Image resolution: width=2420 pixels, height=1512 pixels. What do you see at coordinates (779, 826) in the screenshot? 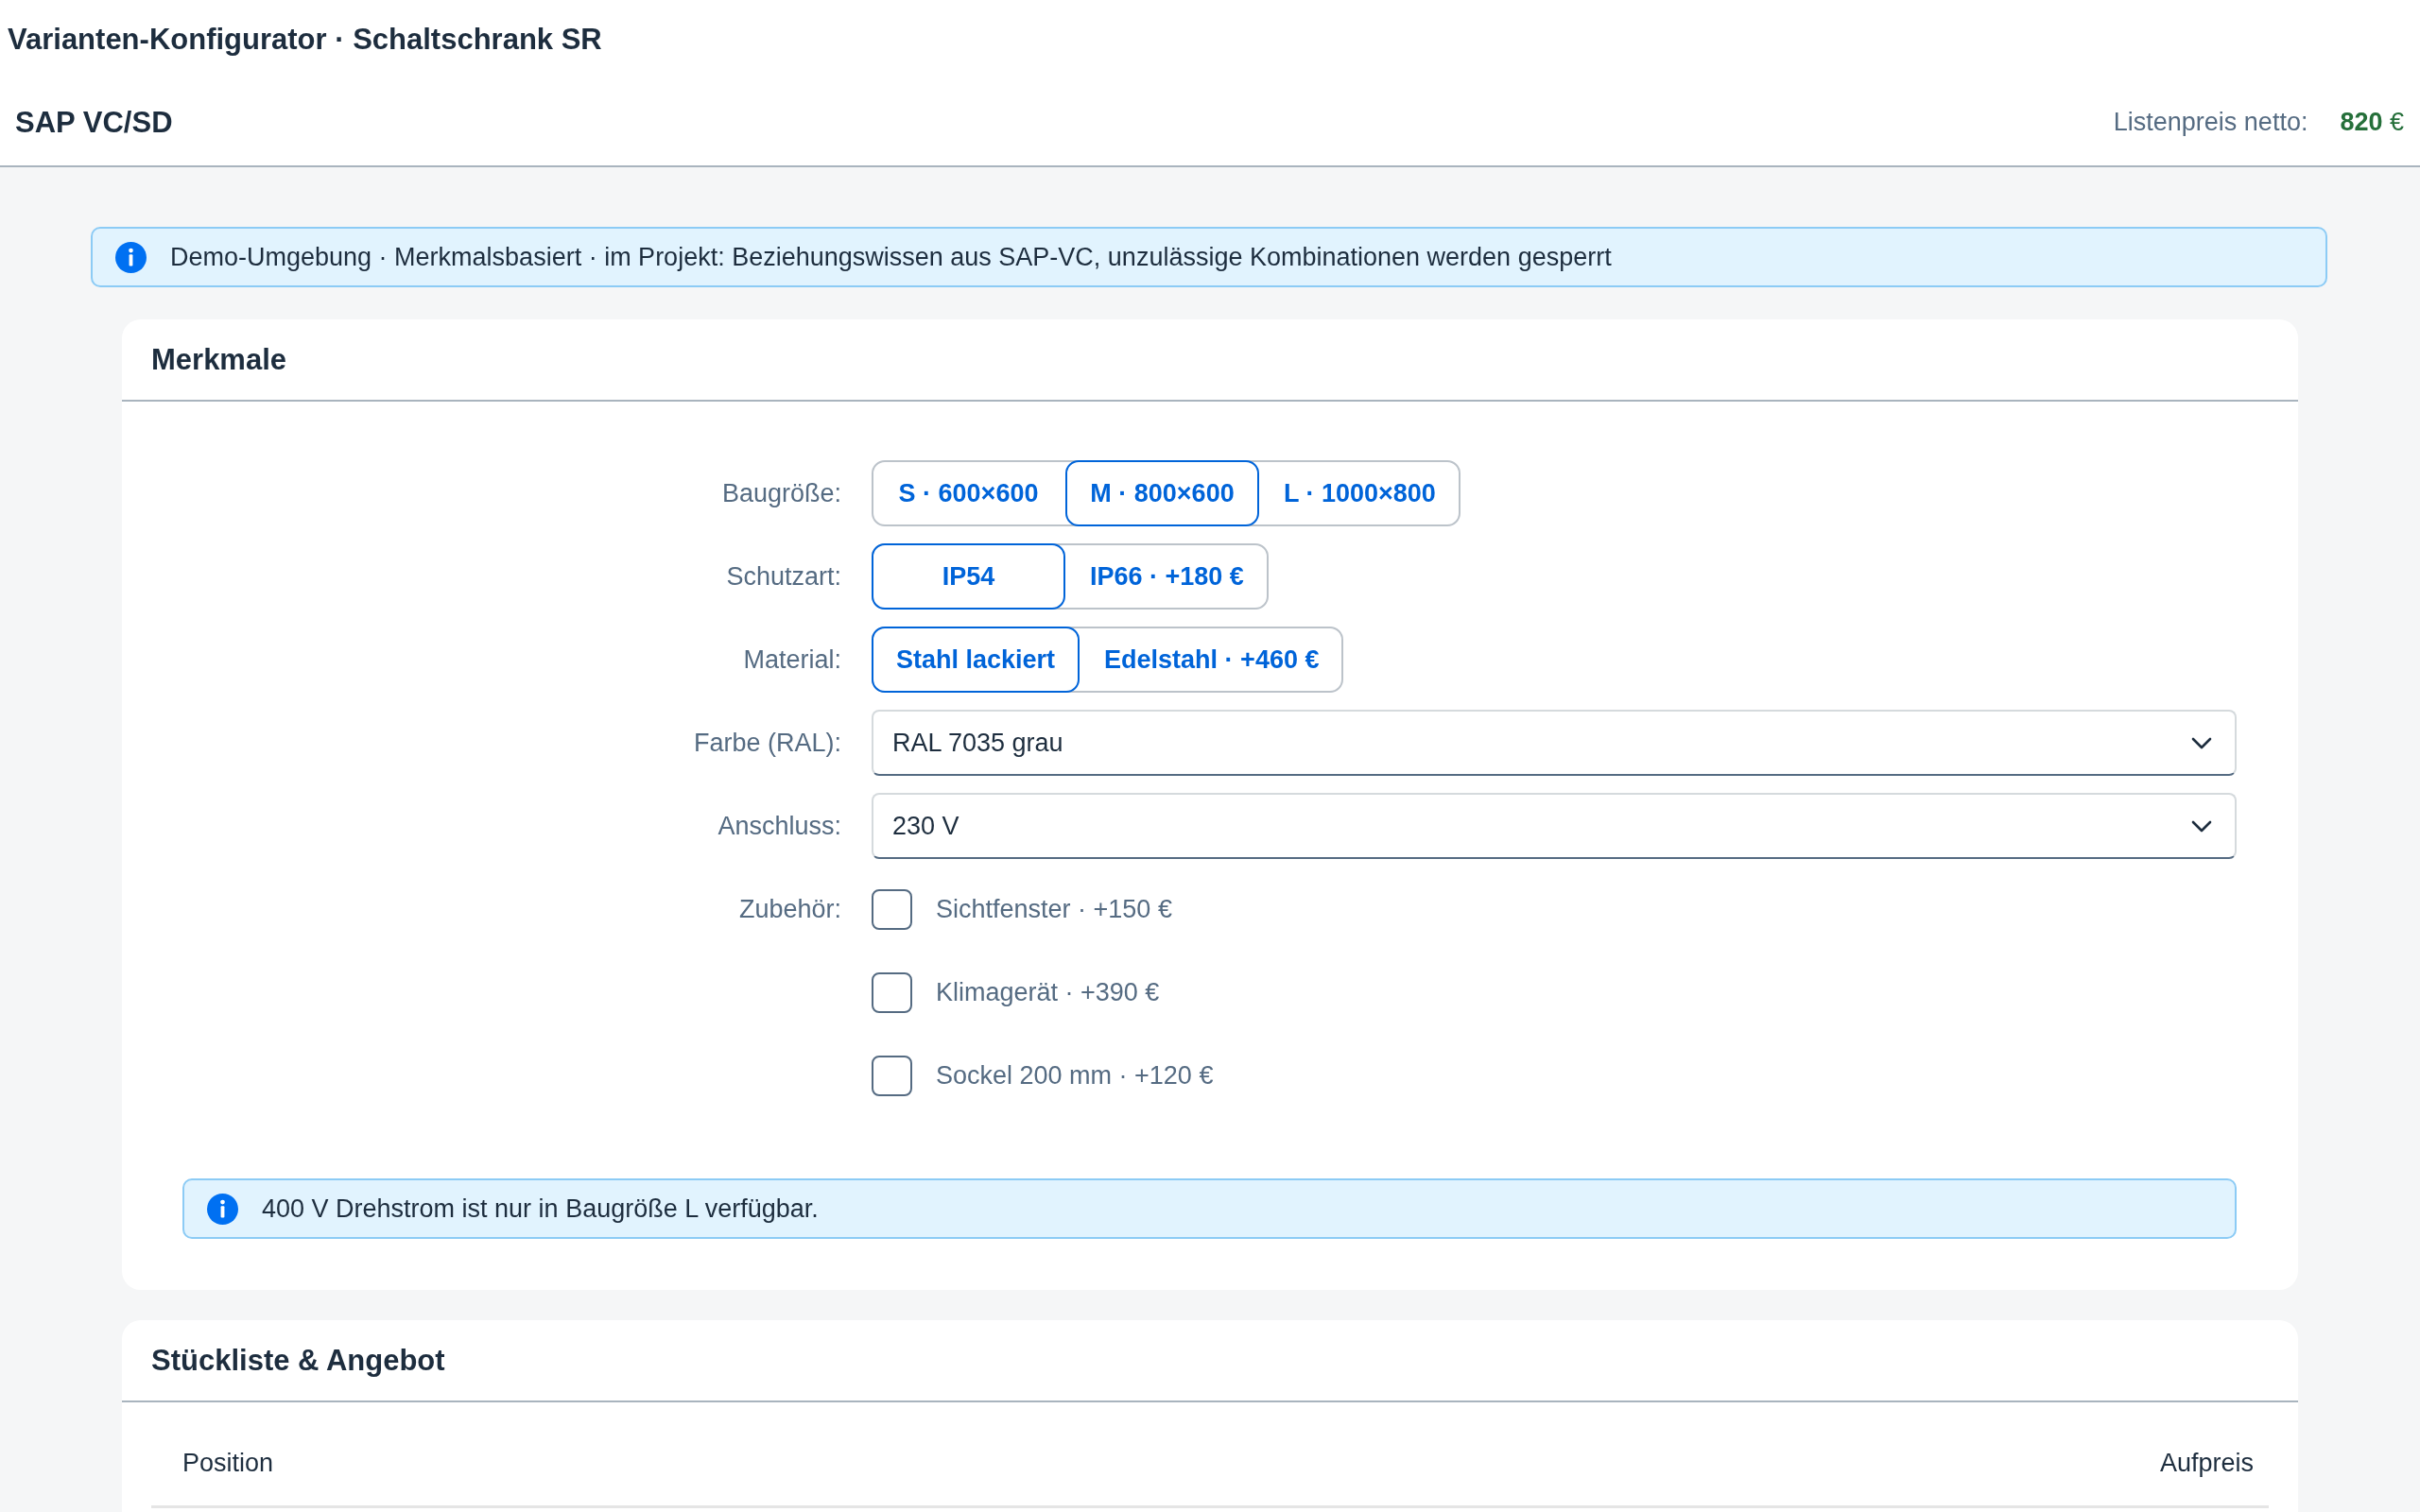
I see `field-label: Anschluss:` at bounding box center [779, 826].